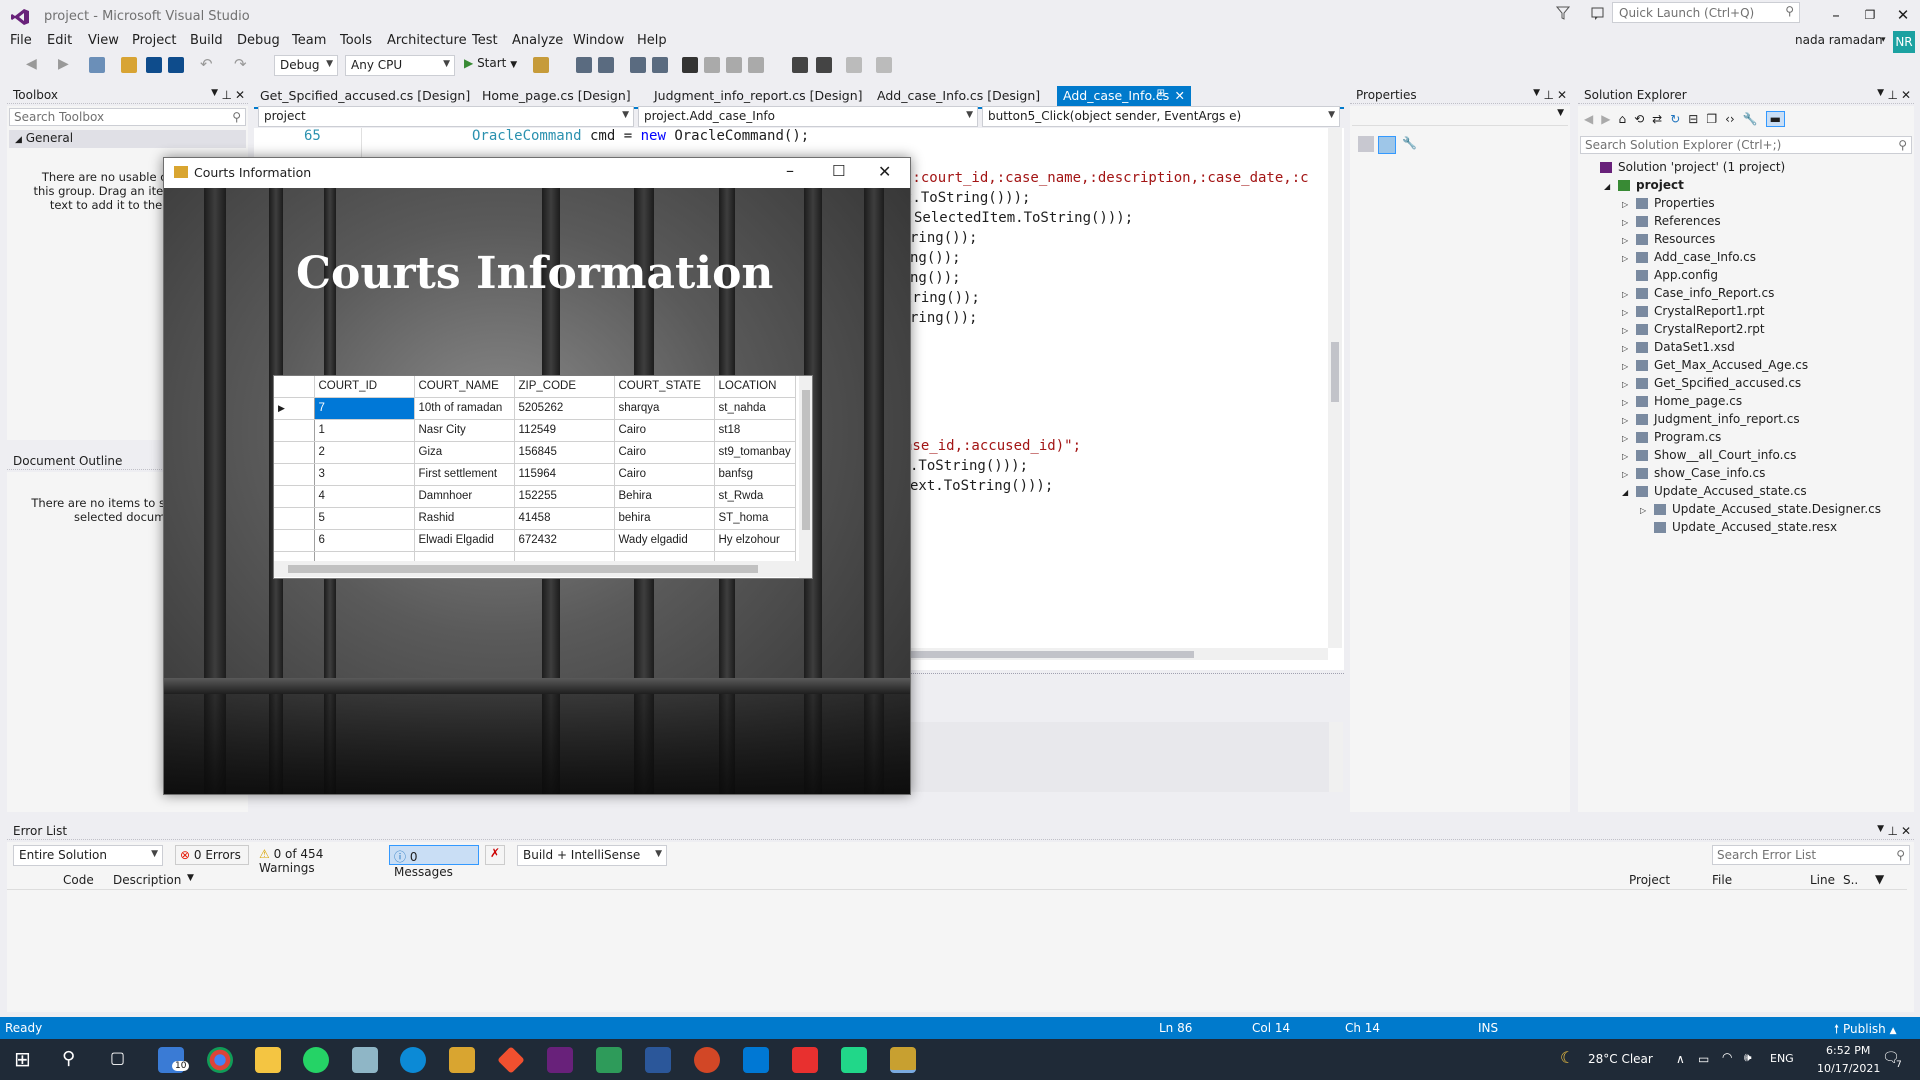  What do you see at coordinates (294, 518) in the screenshot?
I see `row-header` at bounding box center [294, 518].